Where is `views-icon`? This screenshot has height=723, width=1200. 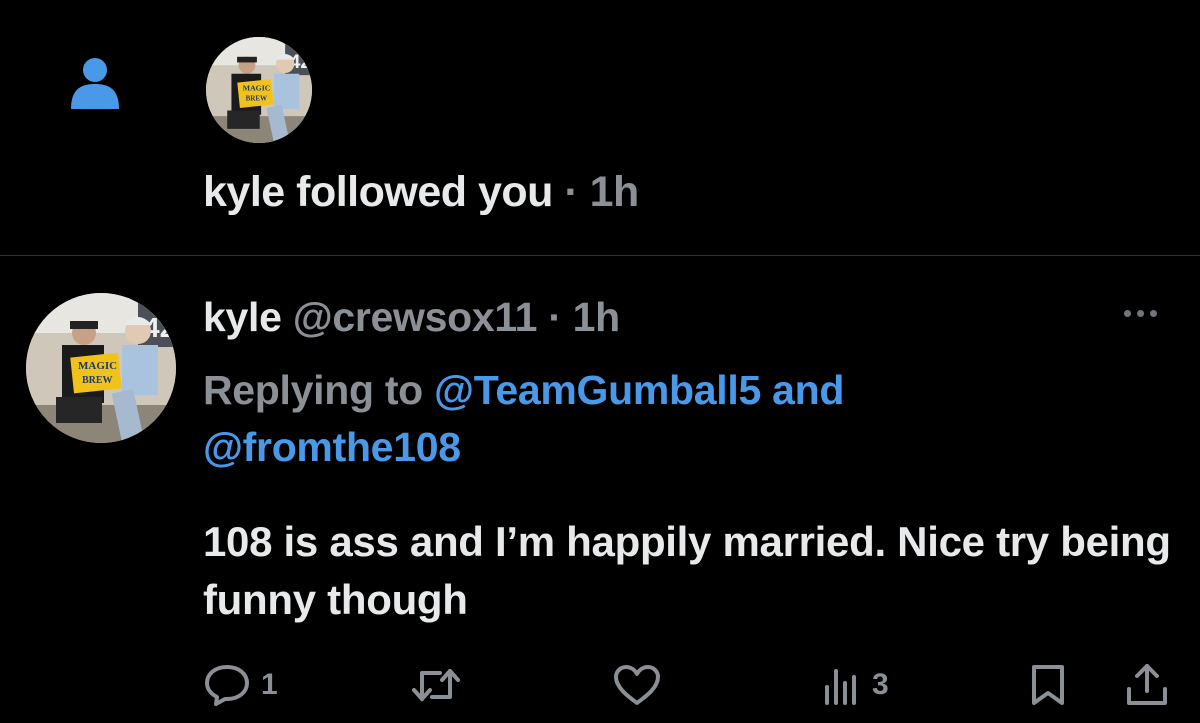
views-icon is located at coordinates (840, 687).